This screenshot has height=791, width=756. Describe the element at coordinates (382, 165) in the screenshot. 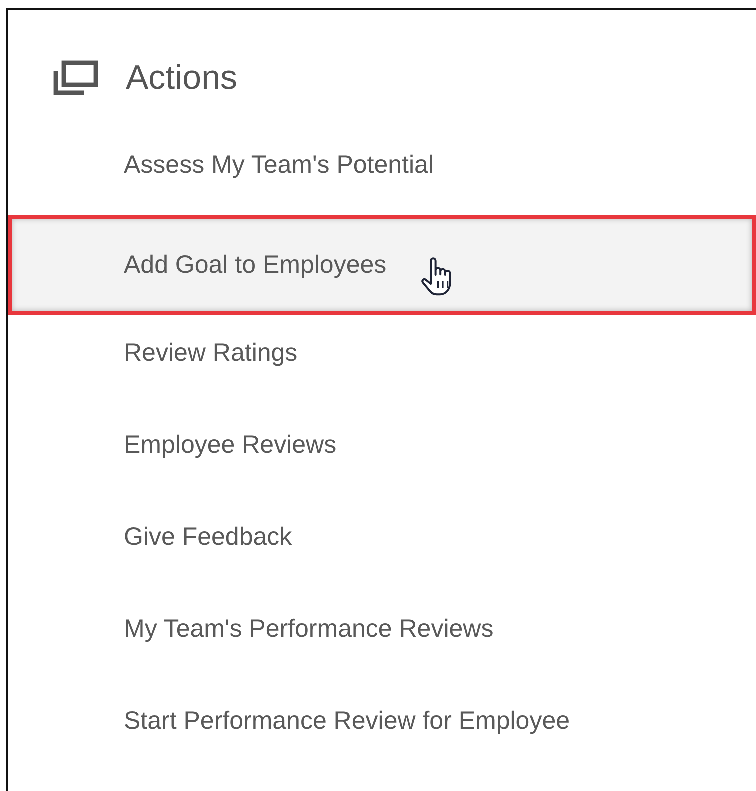

I see `action-item: Assess My Team's Potential` at that location.